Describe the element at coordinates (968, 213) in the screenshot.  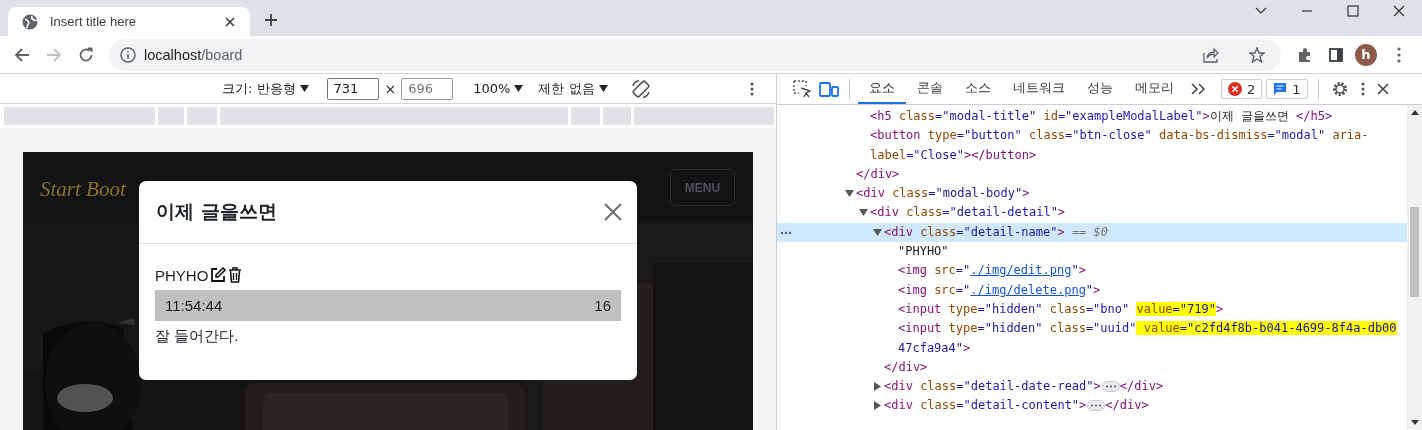
I see `code-text: <div class="detail-detail">` at that location.